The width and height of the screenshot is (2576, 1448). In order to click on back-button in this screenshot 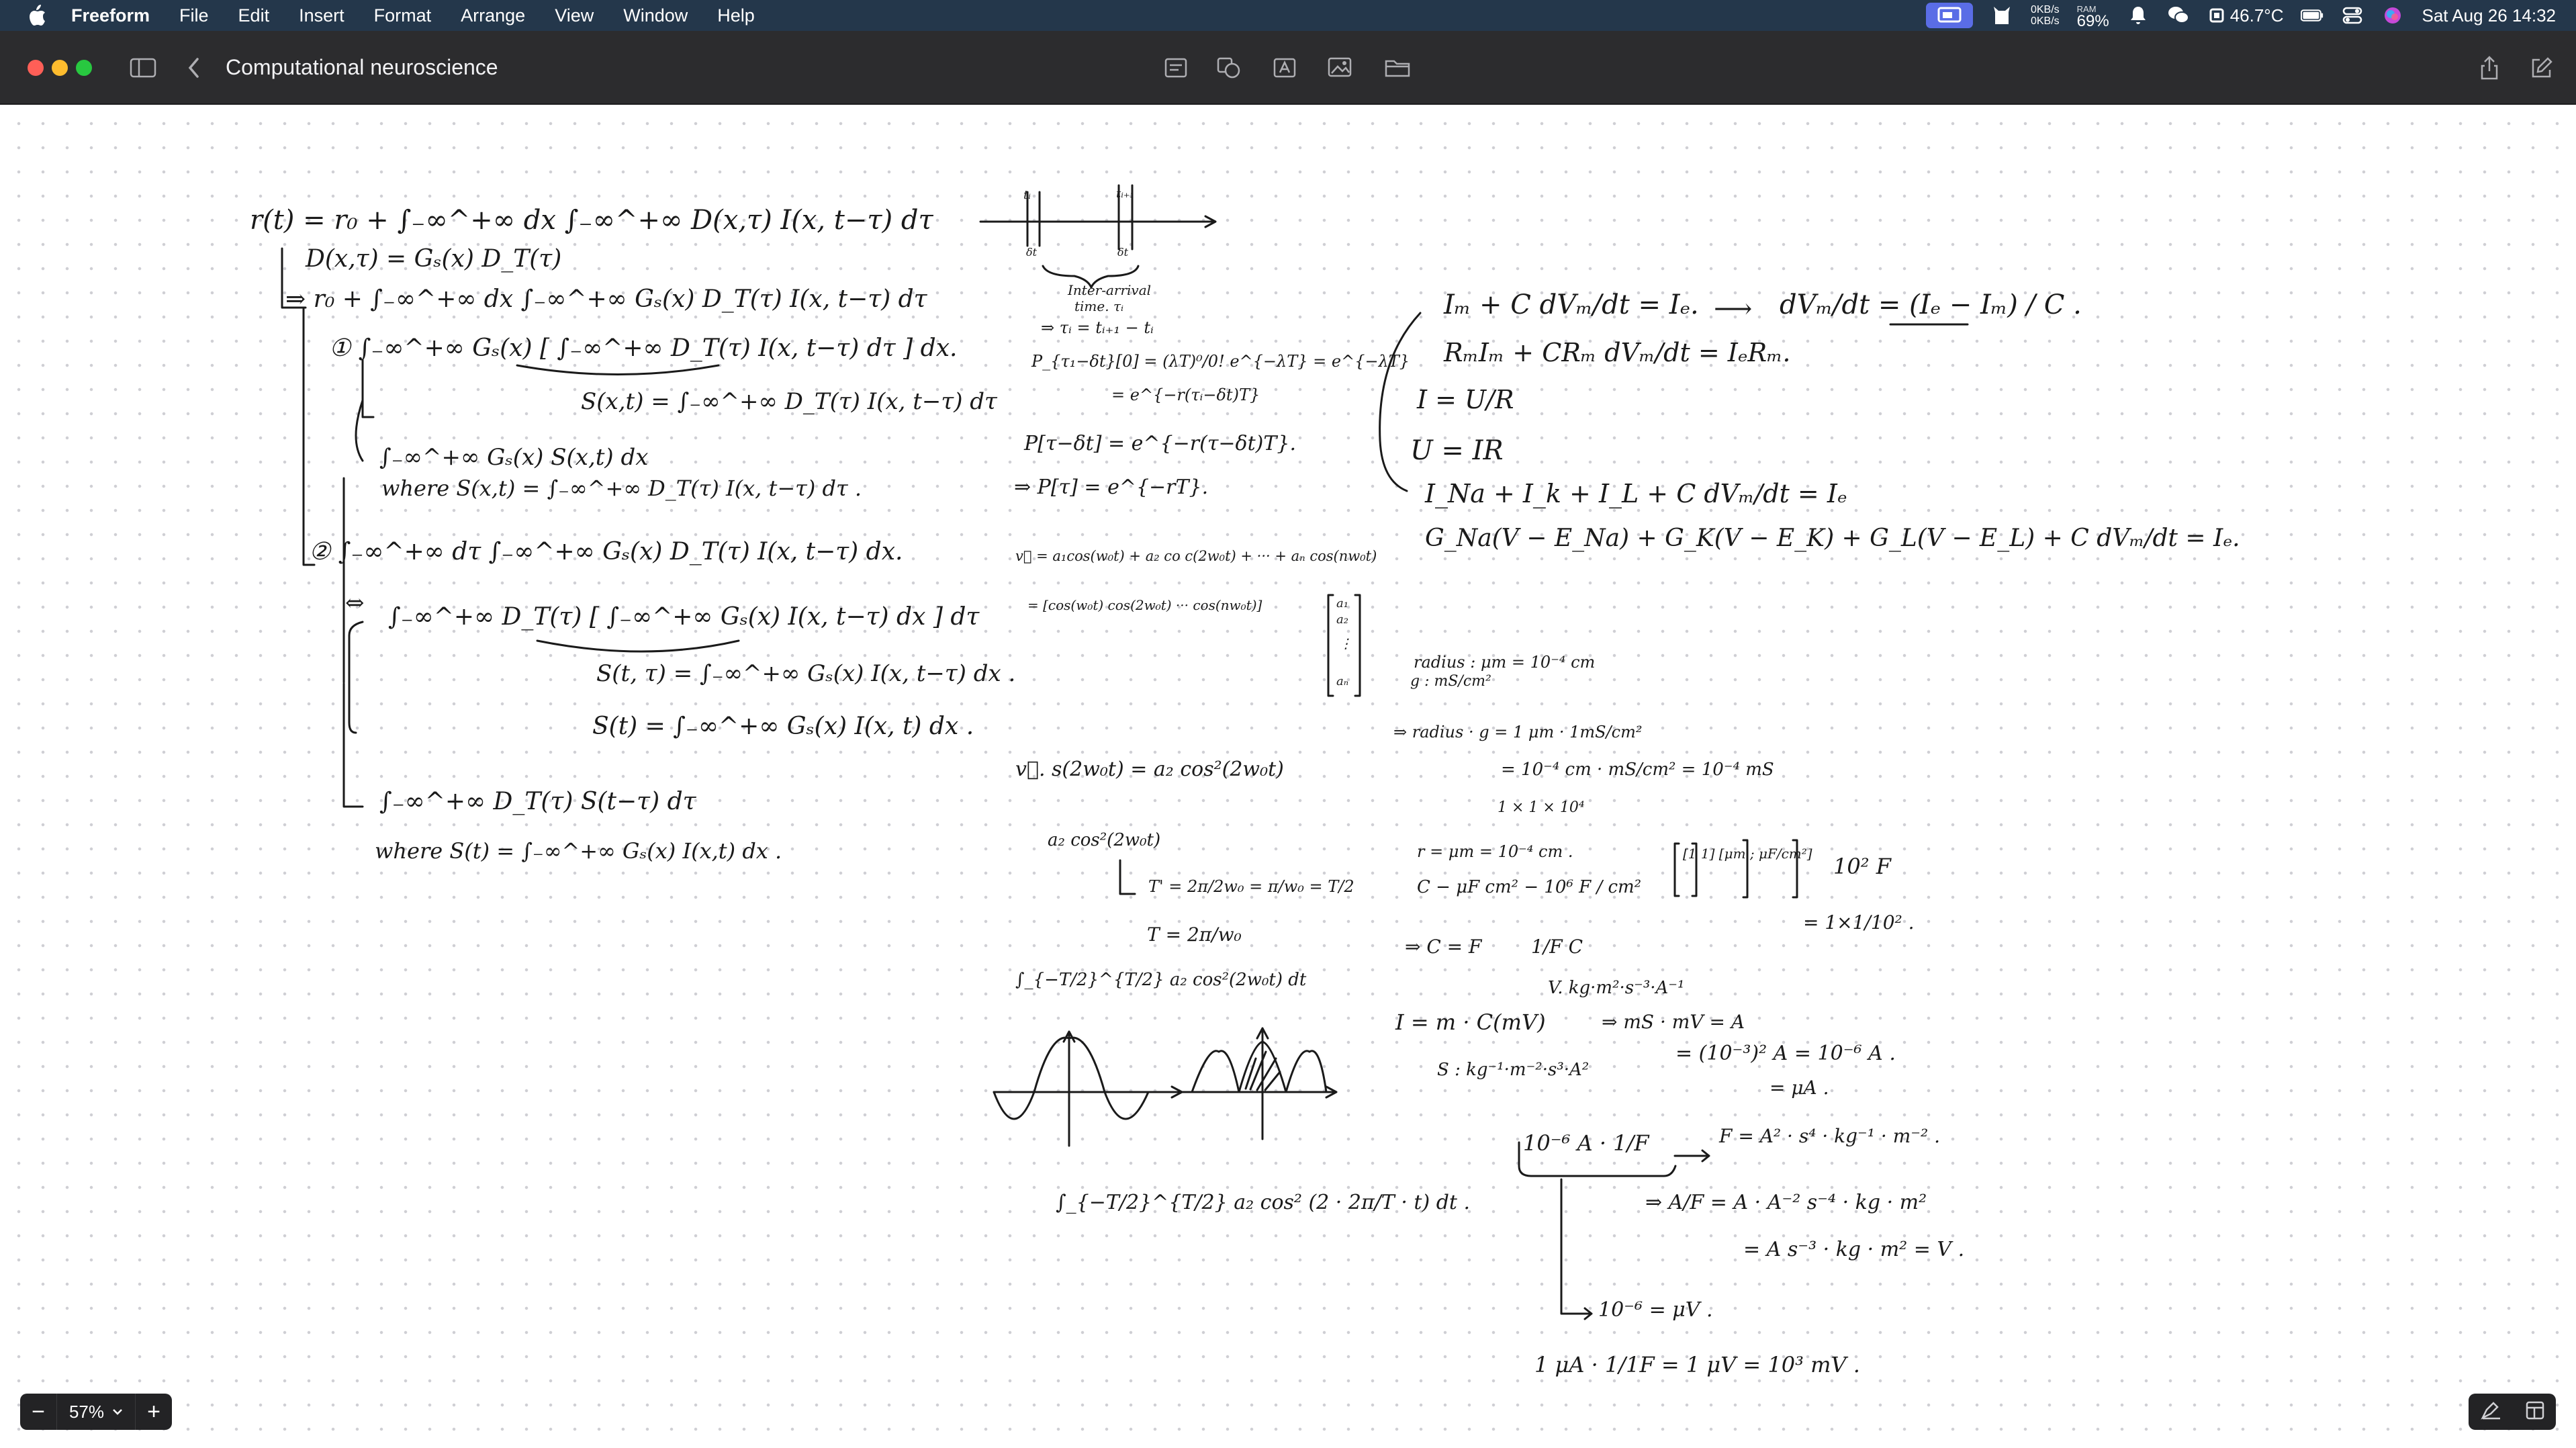, I will do `click(194, 68)`.